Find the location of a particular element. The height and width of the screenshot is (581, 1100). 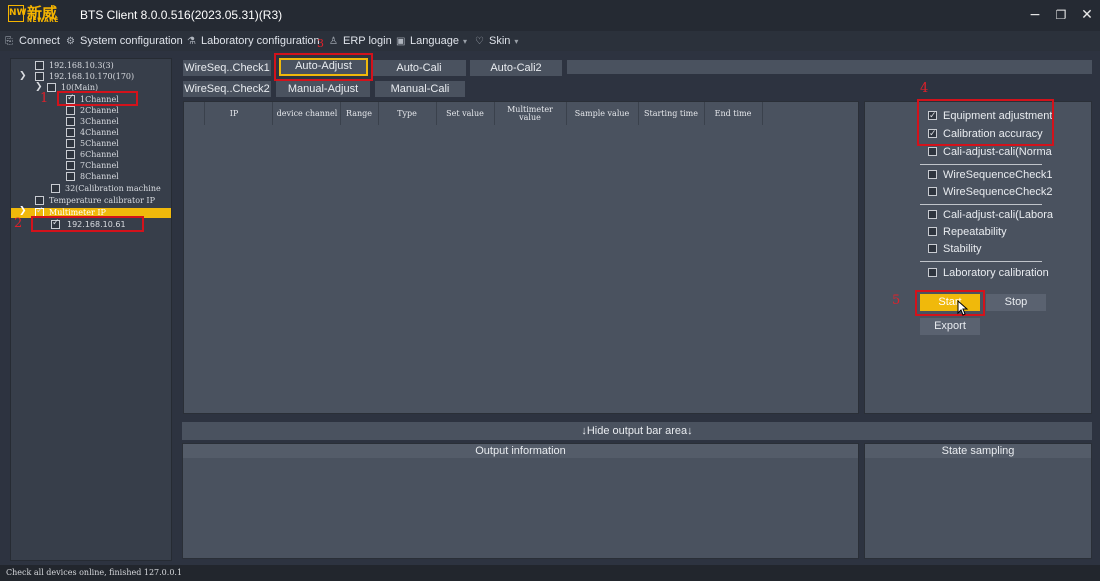

column-header-ip: IP is located at coordinates (234, 113).